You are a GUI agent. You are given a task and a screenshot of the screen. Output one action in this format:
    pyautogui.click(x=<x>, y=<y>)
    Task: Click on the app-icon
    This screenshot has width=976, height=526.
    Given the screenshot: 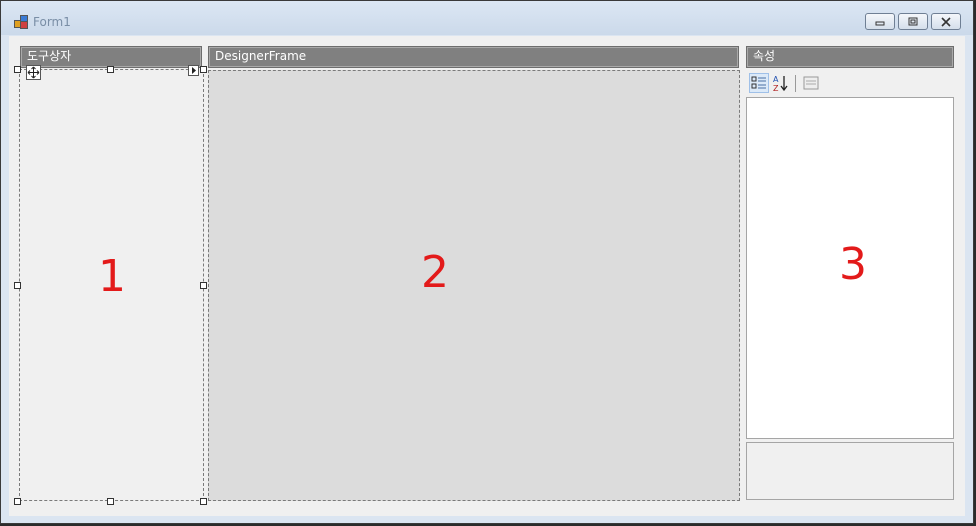 What is the action you would take?
    pyautogui.click(x=21, y=22)
    